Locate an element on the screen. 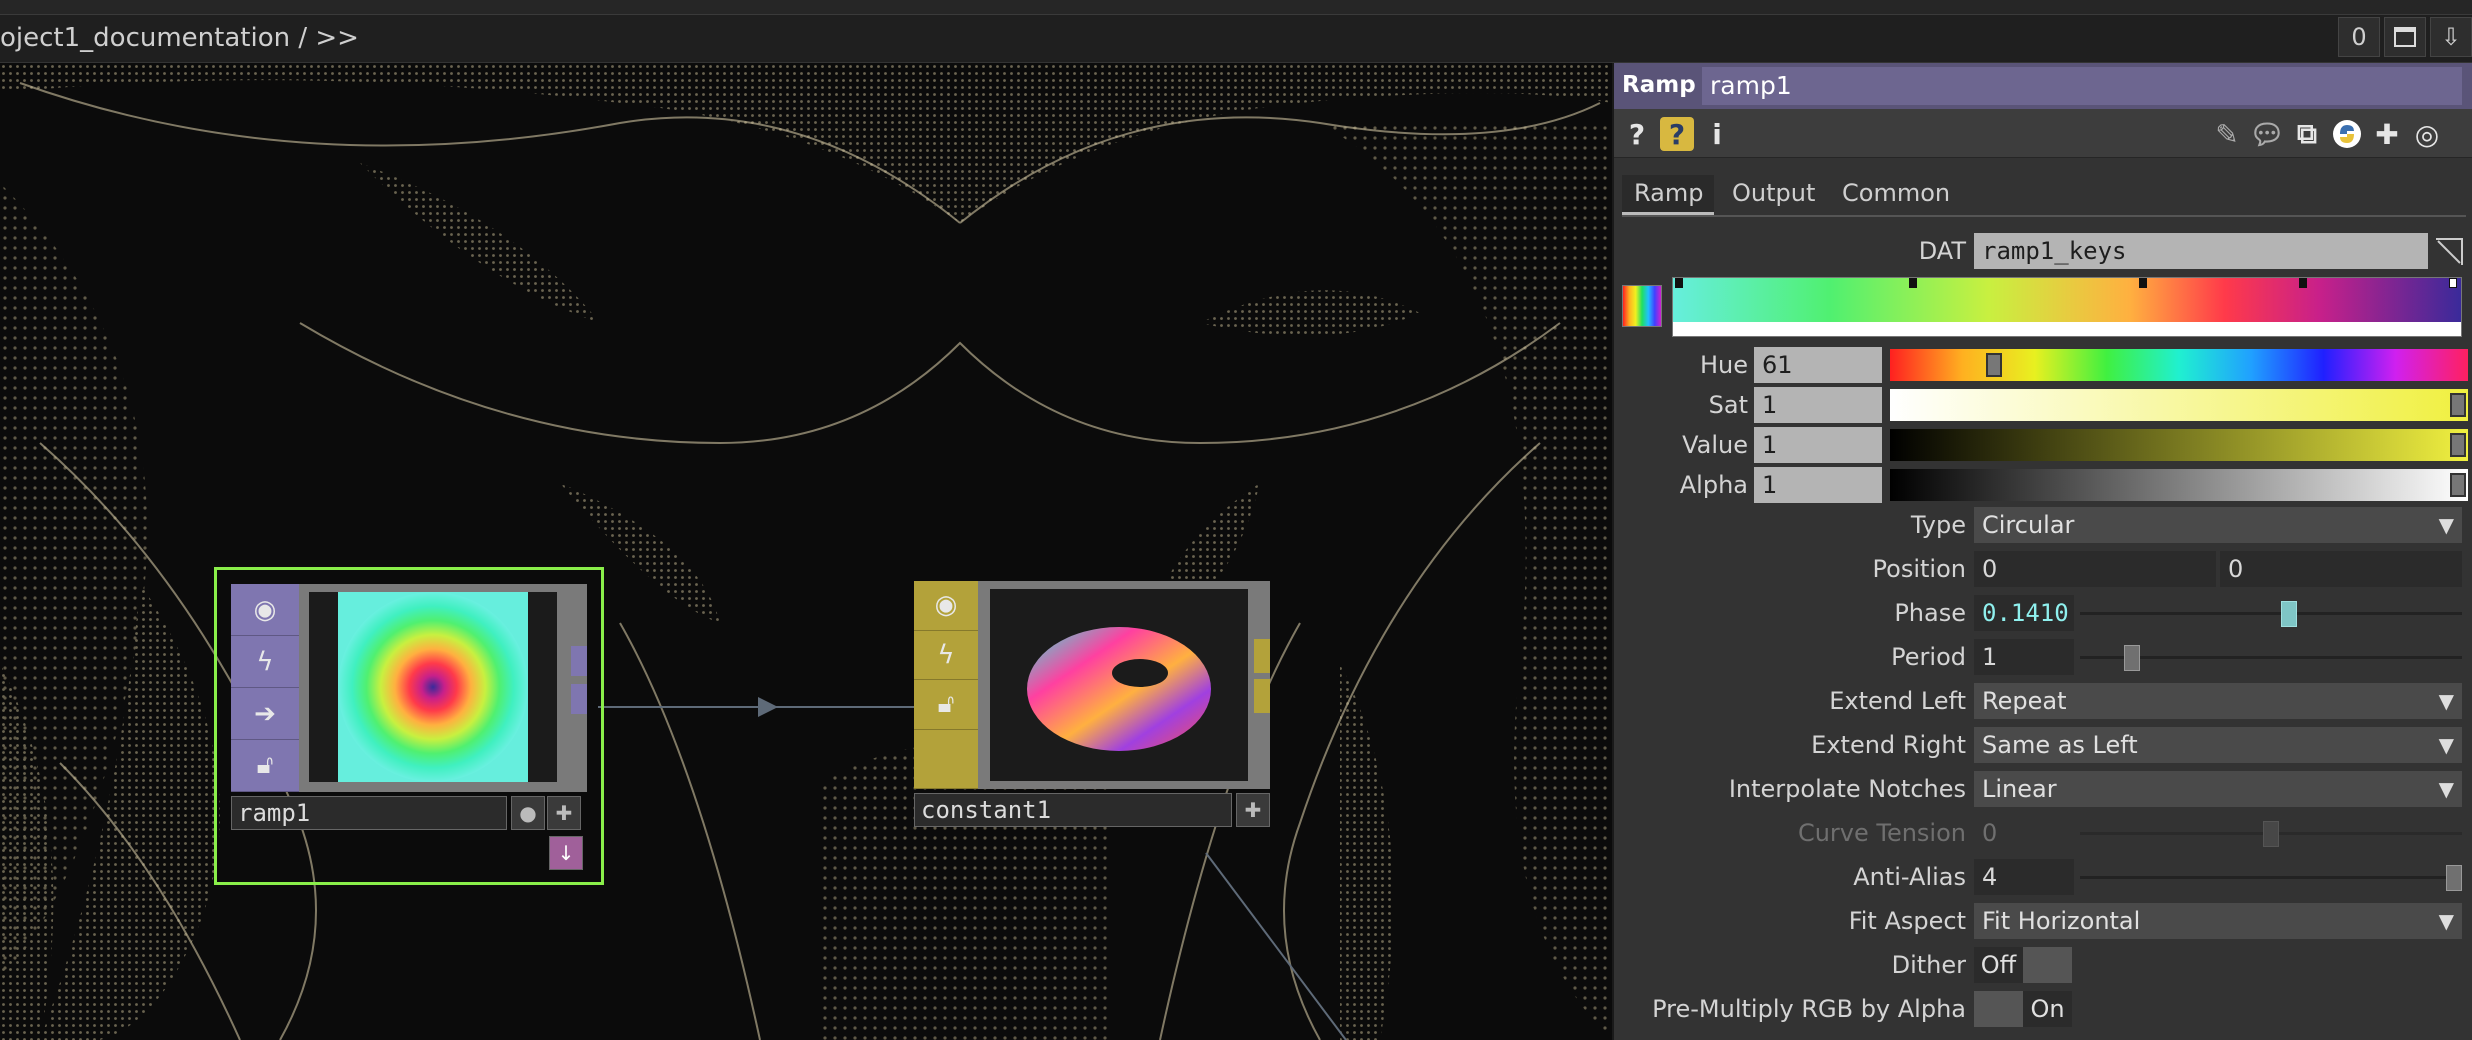 The image size is (2472, 1040). help-icon: ? is located at coordinates (1637, 134).